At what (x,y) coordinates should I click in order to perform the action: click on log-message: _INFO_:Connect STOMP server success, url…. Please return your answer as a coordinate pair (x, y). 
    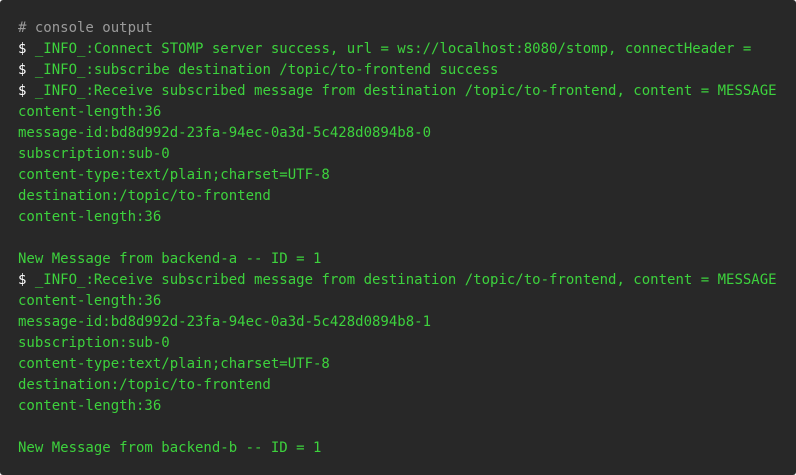
    Looking at the image, I should click on (389, 49).